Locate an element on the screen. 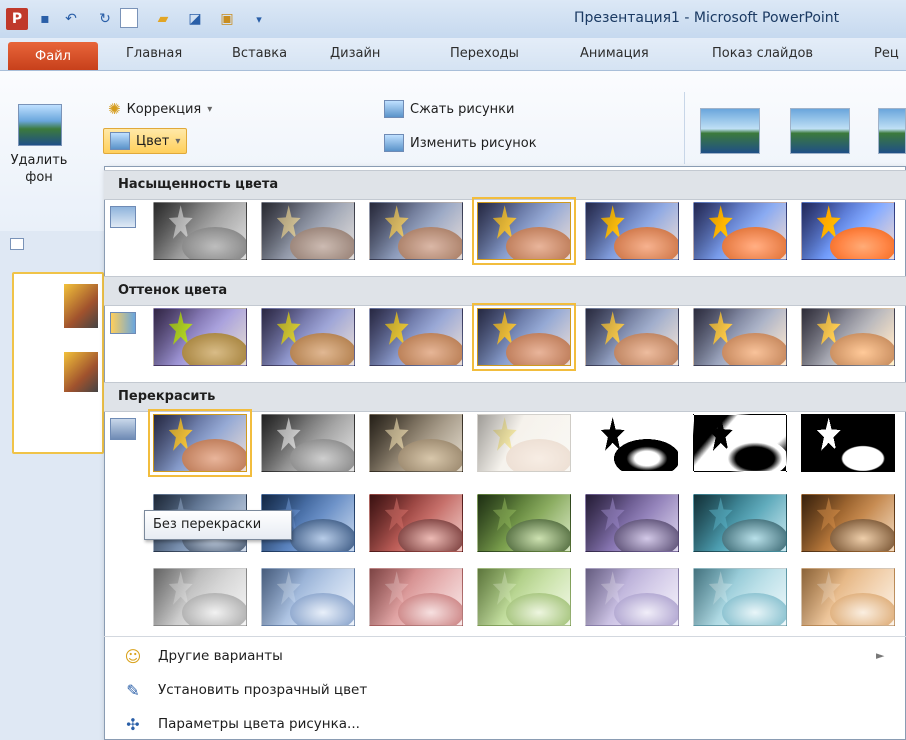  eyedropper-icon: ✎ is located at coordinates (133, 690).